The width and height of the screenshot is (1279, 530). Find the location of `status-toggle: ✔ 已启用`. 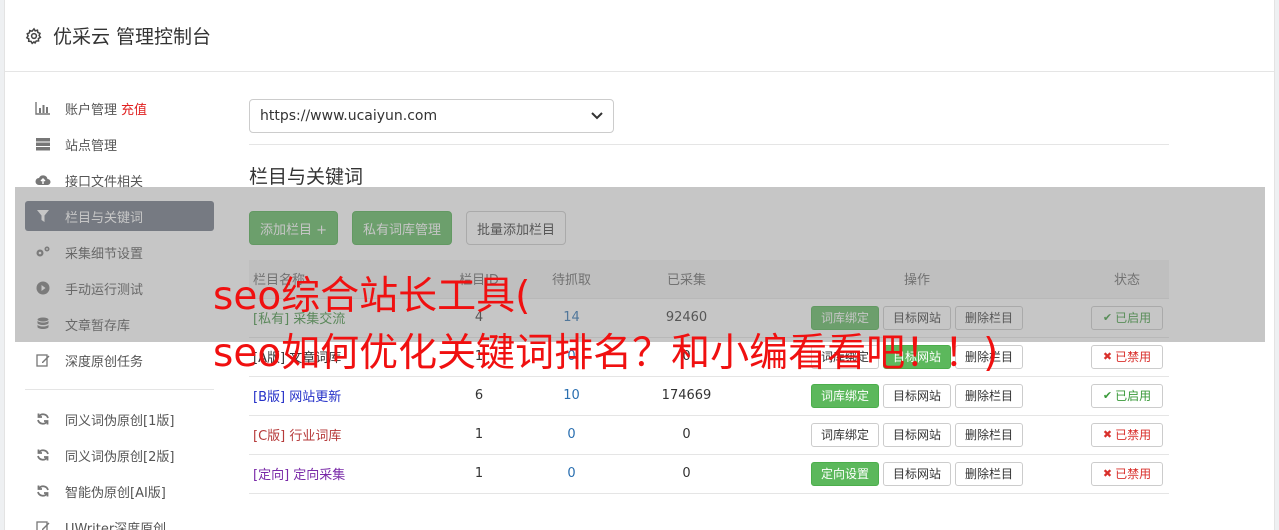

status-toggle: ✔ 已启用 is located at coordinates (1127, 395).